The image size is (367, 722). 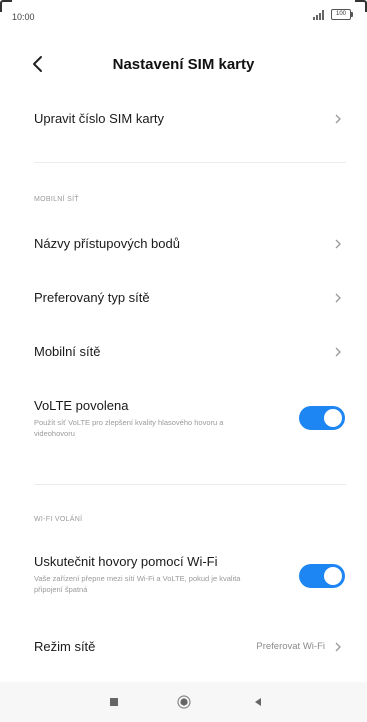 I want to click on mobile-networks-row: Mobilní sítě, so click(x=183, y=352).